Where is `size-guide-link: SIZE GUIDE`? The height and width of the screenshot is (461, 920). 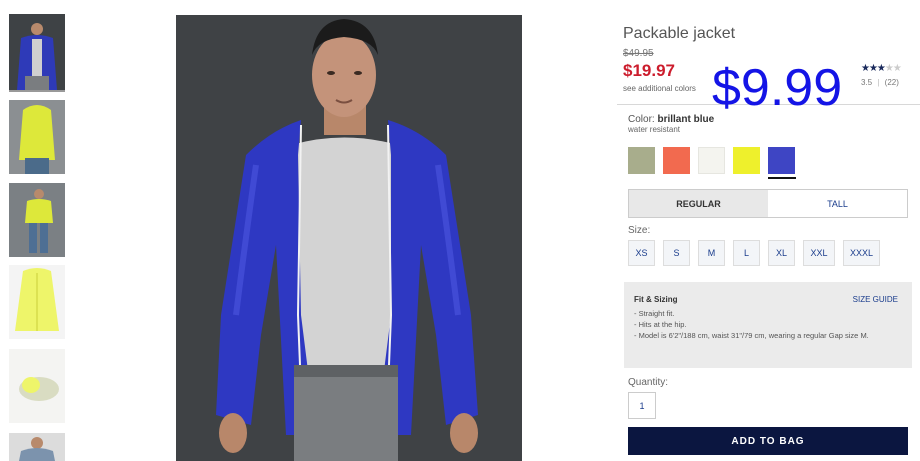 size-guide-link: SIZE GUIDE is located at coordinates (875, 299).